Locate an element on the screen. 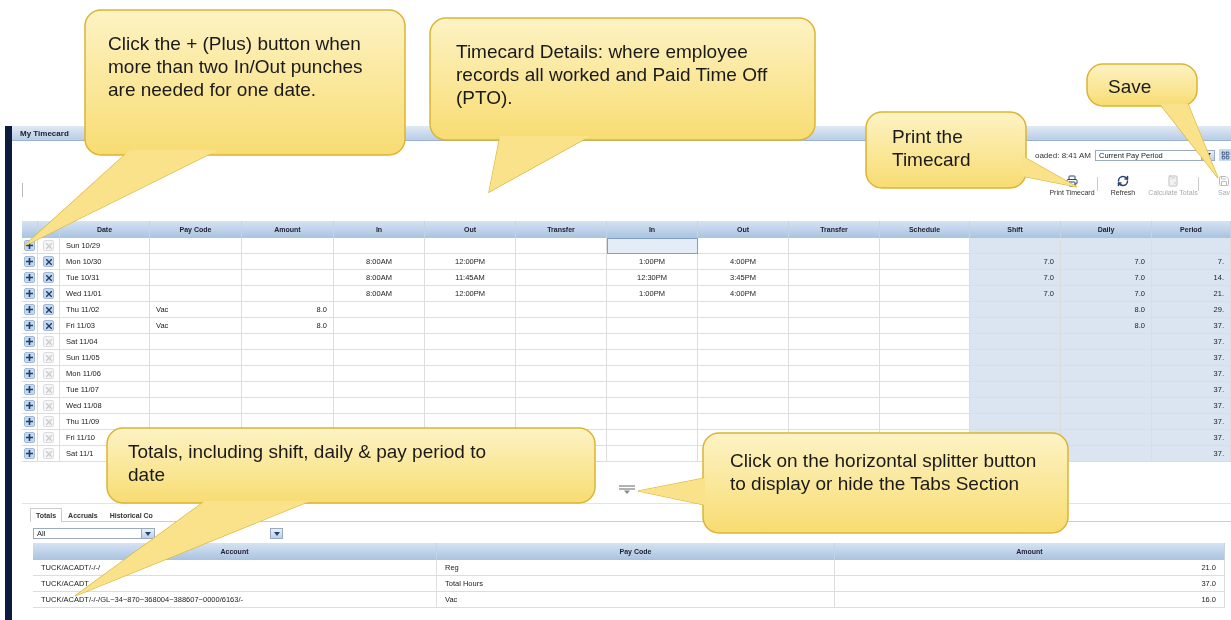 This screenshot has width=1231, height=620. callout-text: Timecard Details: where employee records all worked and Paid Time Off (PTO). is located at coordinates (612, 74).